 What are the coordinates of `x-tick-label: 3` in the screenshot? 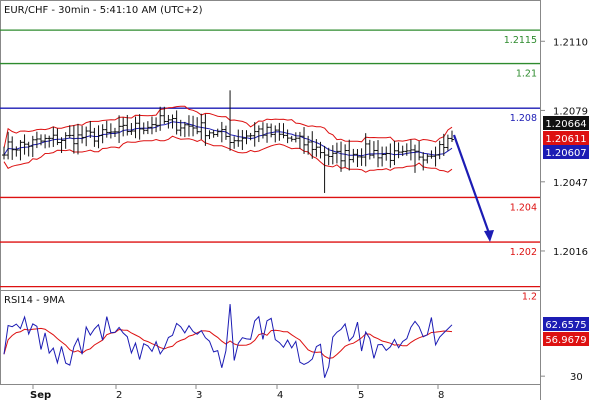 It's located at (199, 395).